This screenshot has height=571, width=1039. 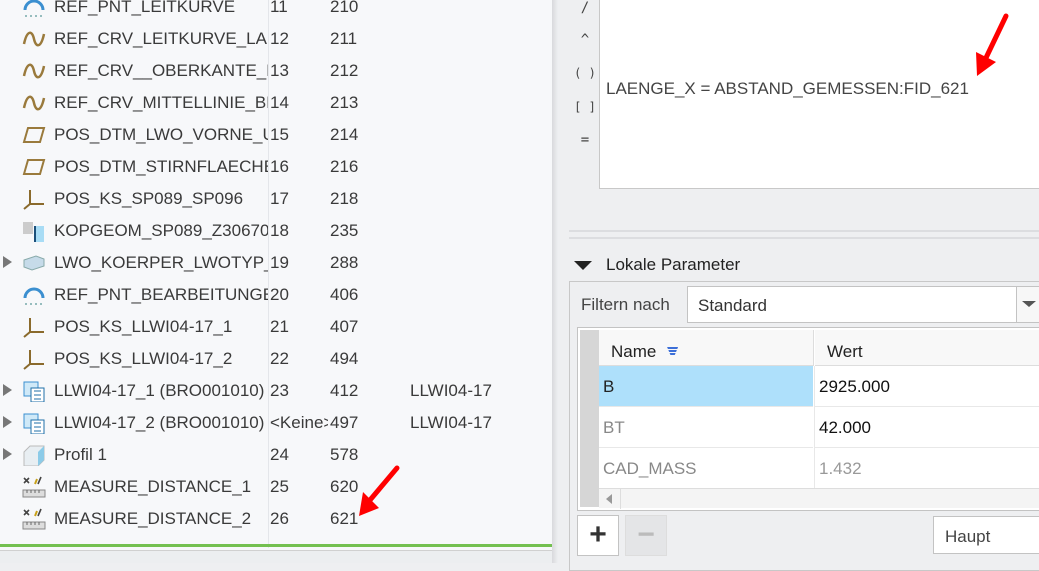 I want to click on tree-row-name: REF_PNT_LEITKURVE, so click(x=145, y=8).